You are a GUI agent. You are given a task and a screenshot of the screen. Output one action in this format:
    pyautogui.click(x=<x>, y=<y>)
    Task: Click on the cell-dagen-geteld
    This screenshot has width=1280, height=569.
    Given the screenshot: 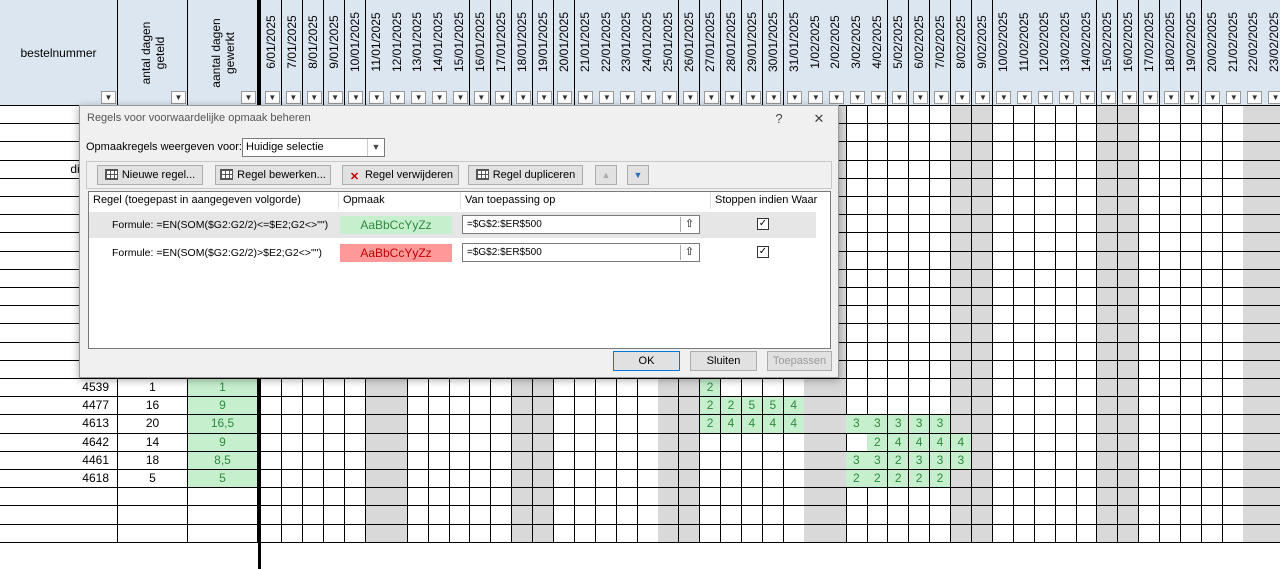 What is the action you would take?
    pyautogui.click(x=153, y=497)
    